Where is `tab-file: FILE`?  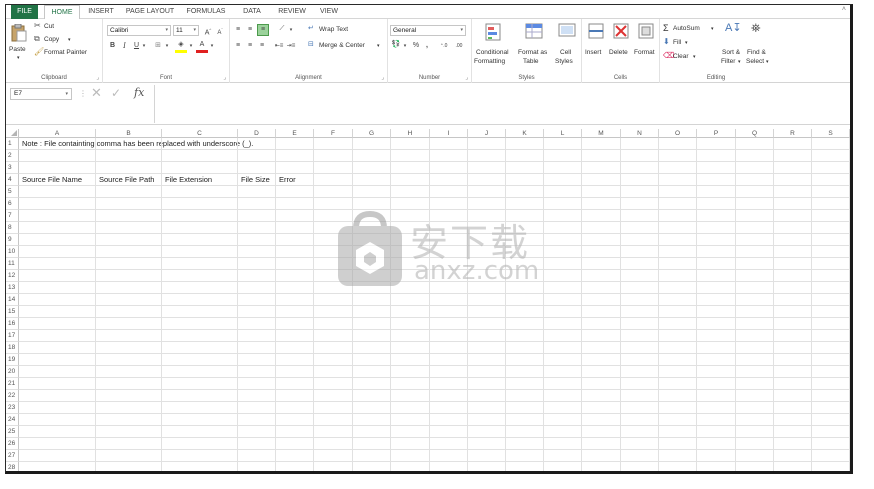 tab-file: FILE is located at coordinates (24, 12).